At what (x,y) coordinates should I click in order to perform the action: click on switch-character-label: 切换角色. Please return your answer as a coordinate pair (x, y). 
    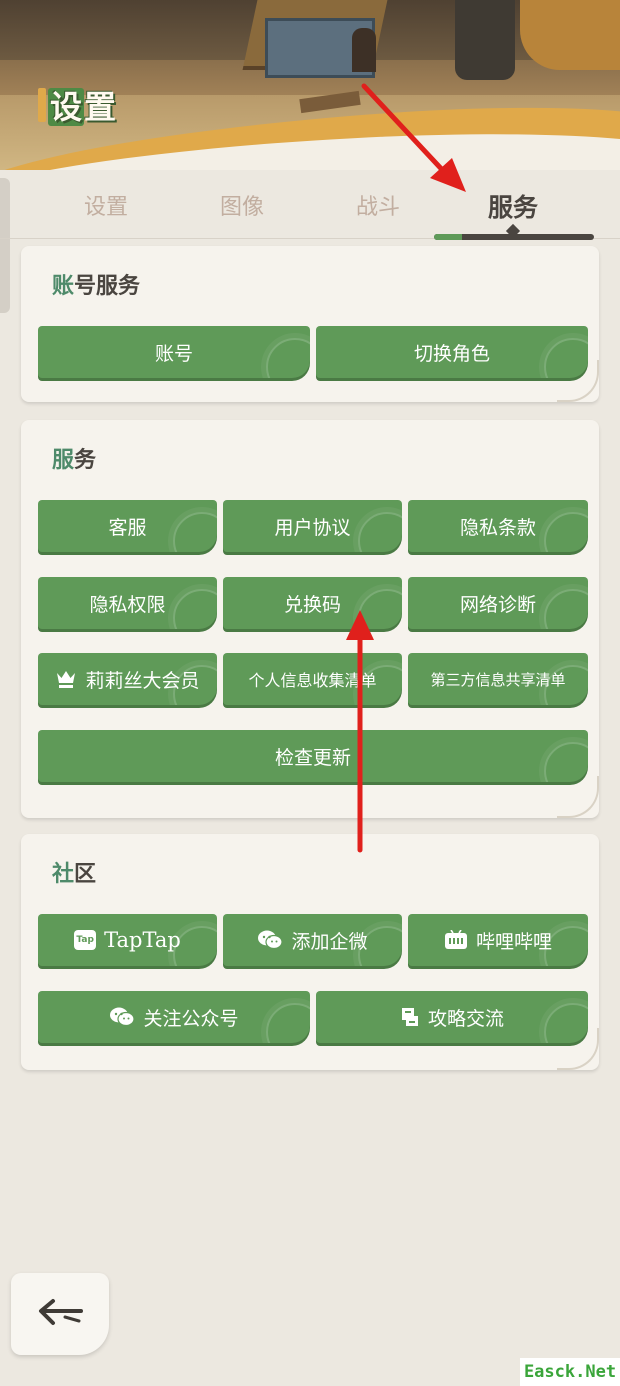
    Looking at the image, I should click on (451, 353).